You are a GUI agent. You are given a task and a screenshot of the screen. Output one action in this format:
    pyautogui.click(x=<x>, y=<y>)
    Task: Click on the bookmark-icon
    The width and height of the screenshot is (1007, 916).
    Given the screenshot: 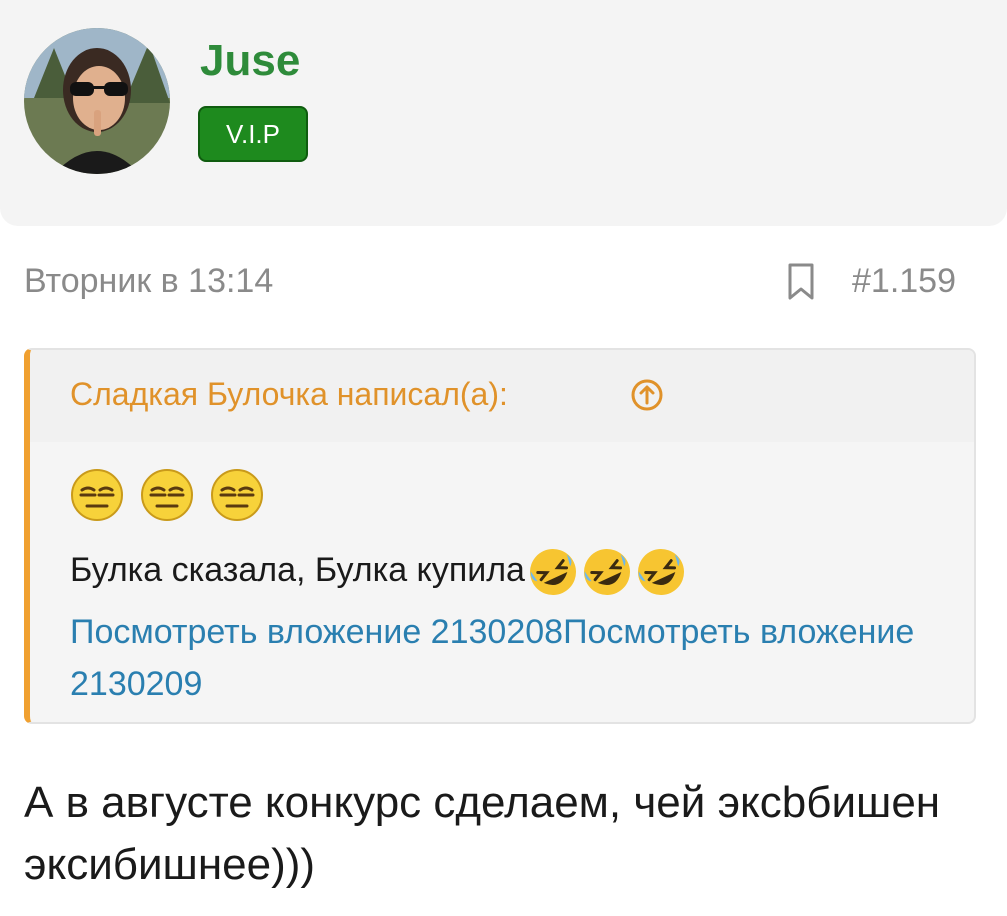 What is the action you would take?
    pyautogui.click(x=801, y=282)
    